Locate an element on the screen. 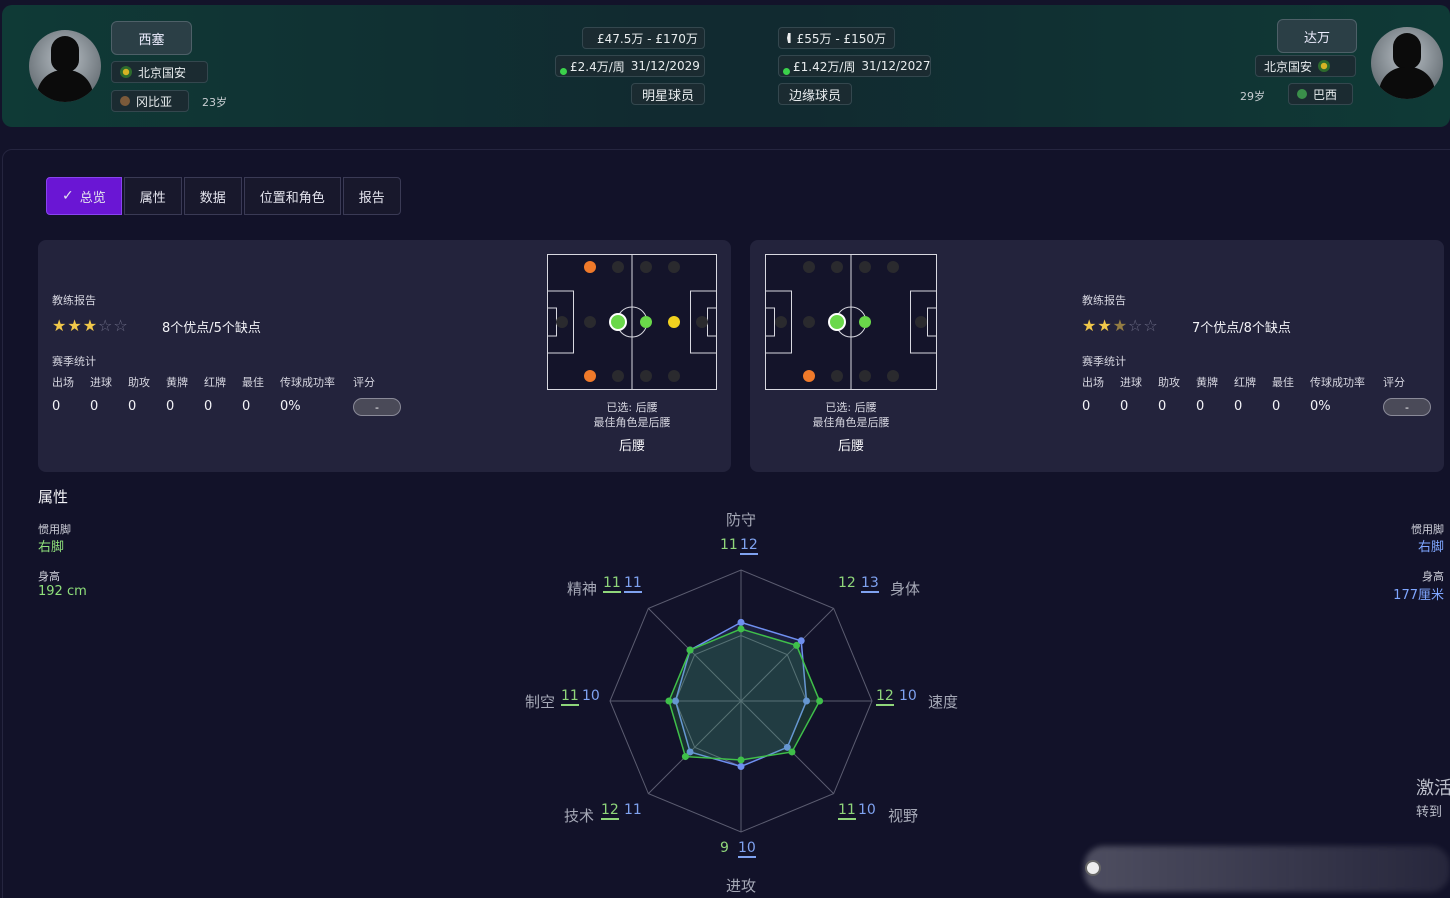 This screenshot has height=898, width=1450. activation-watermark-title: 激活 is located at coordinates (1433, 788).